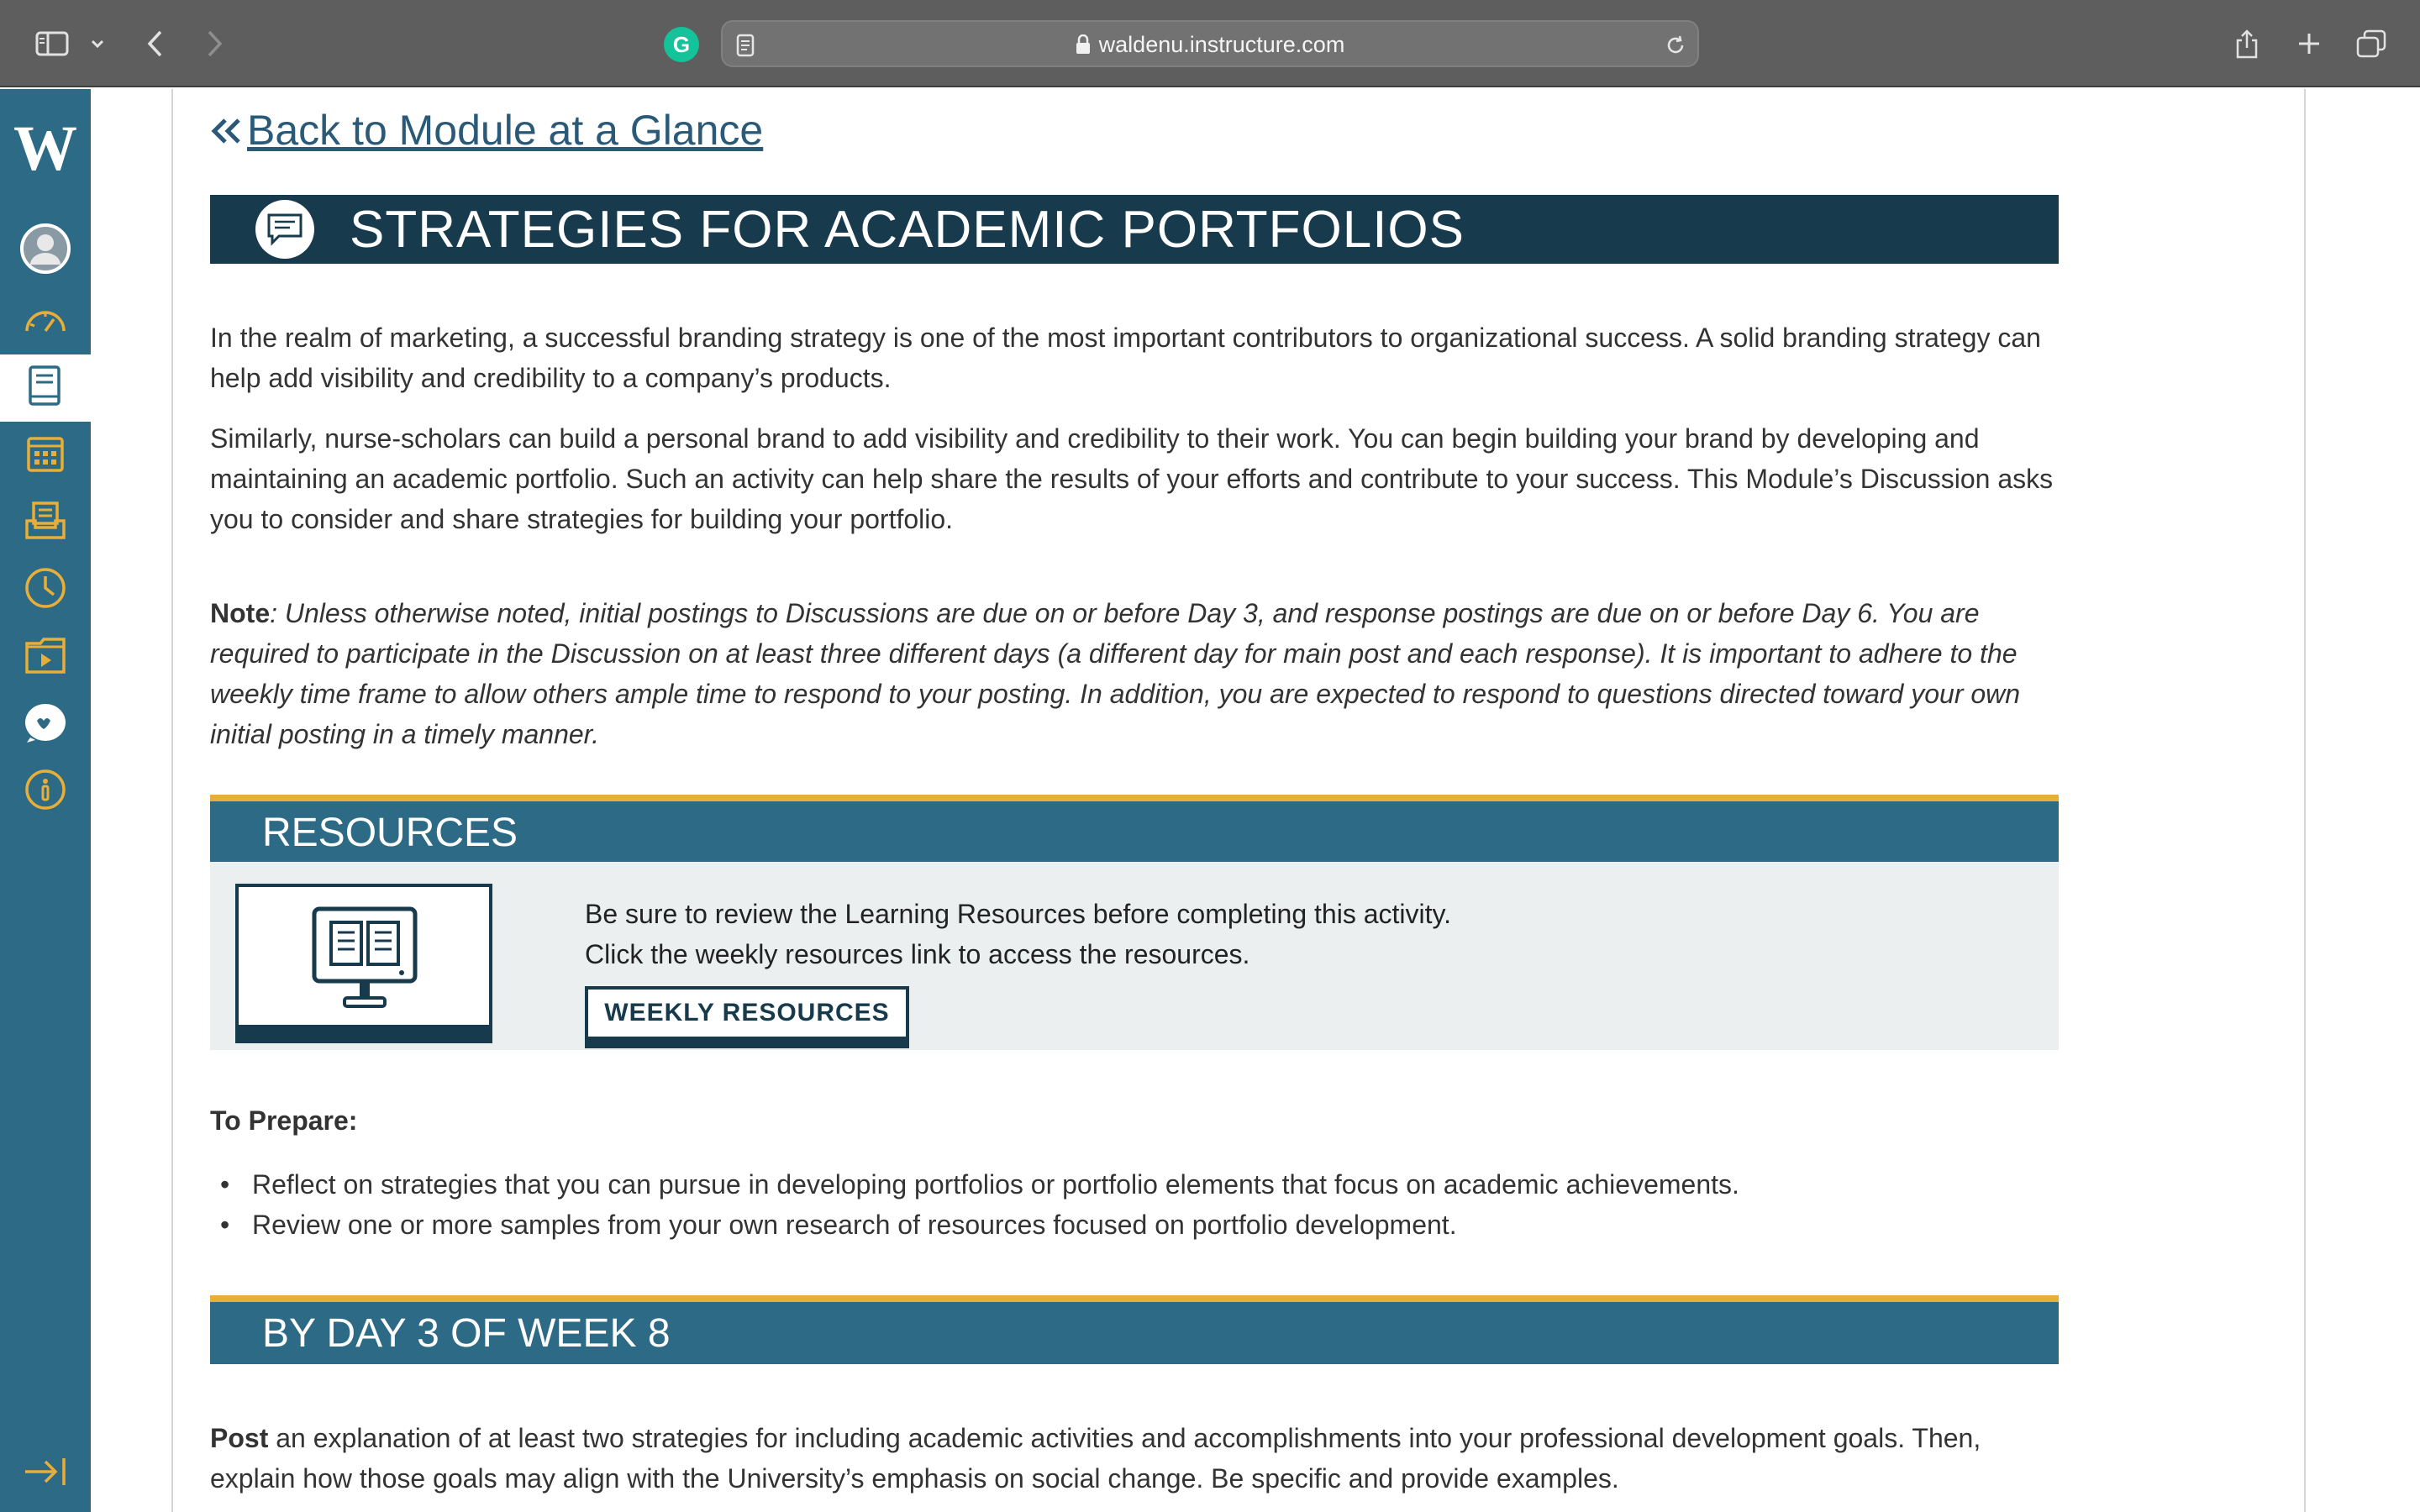 This screenshot has width=2420, height=1512. I want to click on nav-inbox, so click(45, 522).